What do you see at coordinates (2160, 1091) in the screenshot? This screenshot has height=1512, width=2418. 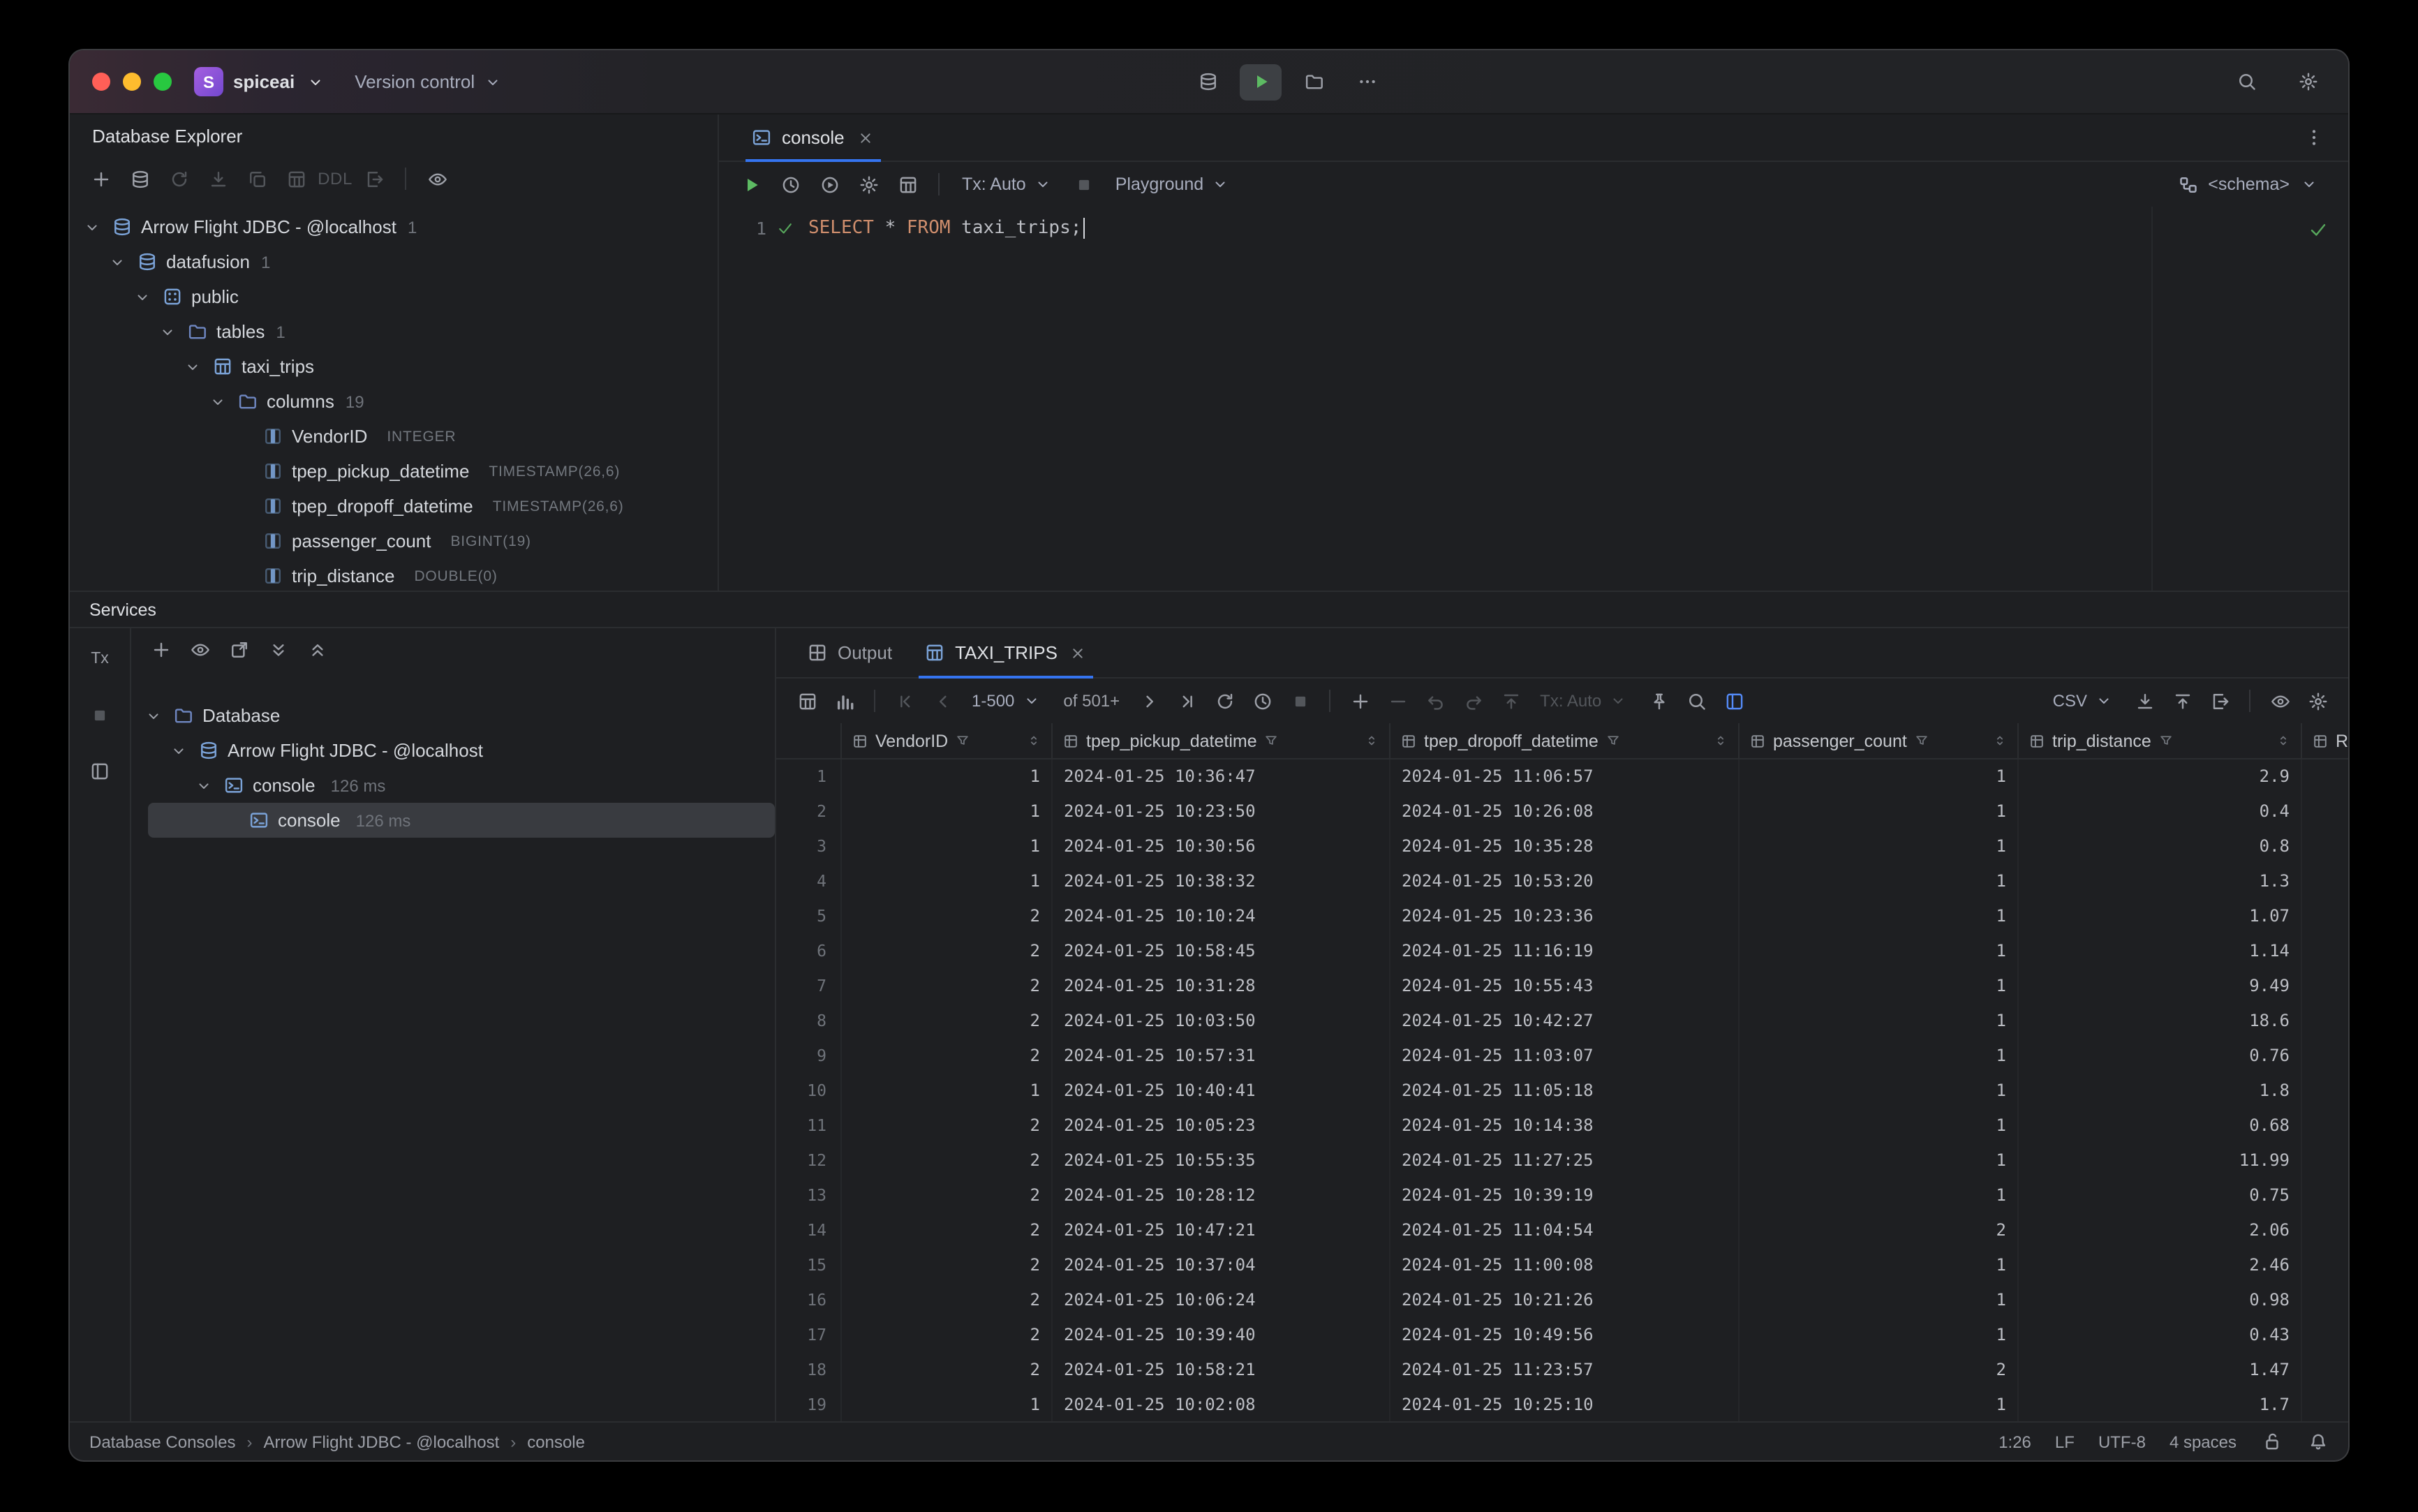 I see `cell-trip-distance: 1.8` at bounding box center [2160, 1091].